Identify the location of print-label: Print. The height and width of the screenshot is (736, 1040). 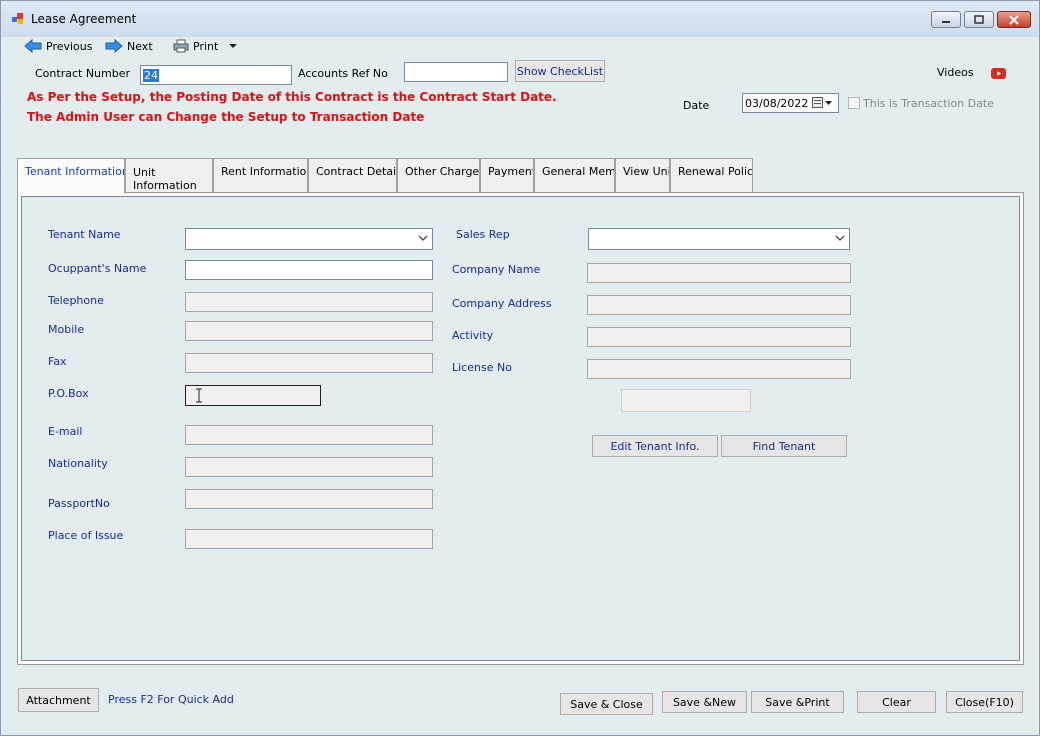
(206, 46).